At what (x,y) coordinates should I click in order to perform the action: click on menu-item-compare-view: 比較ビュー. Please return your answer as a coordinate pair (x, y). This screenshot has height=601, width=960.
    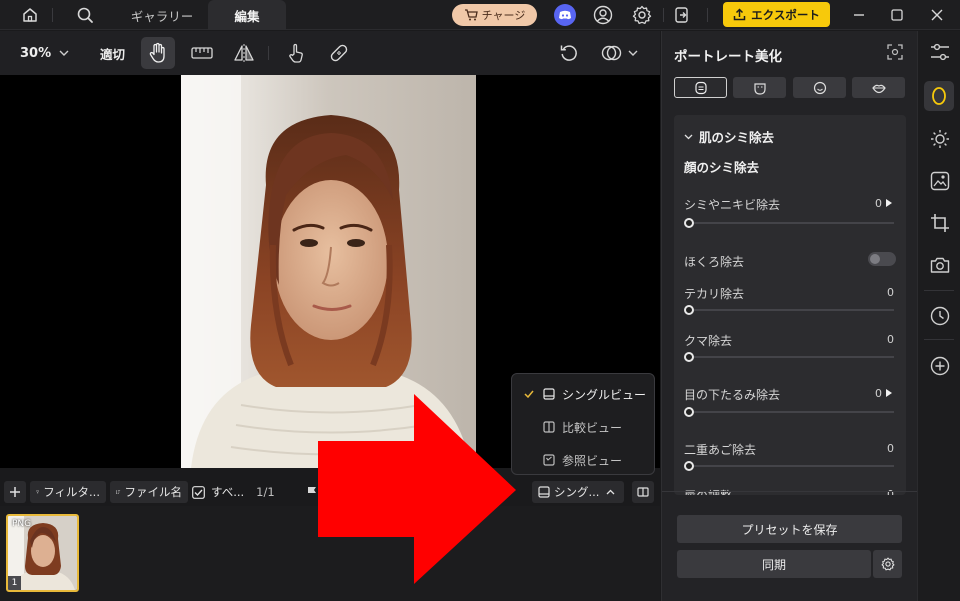
    Looking at the image, I should click on (584, 427).